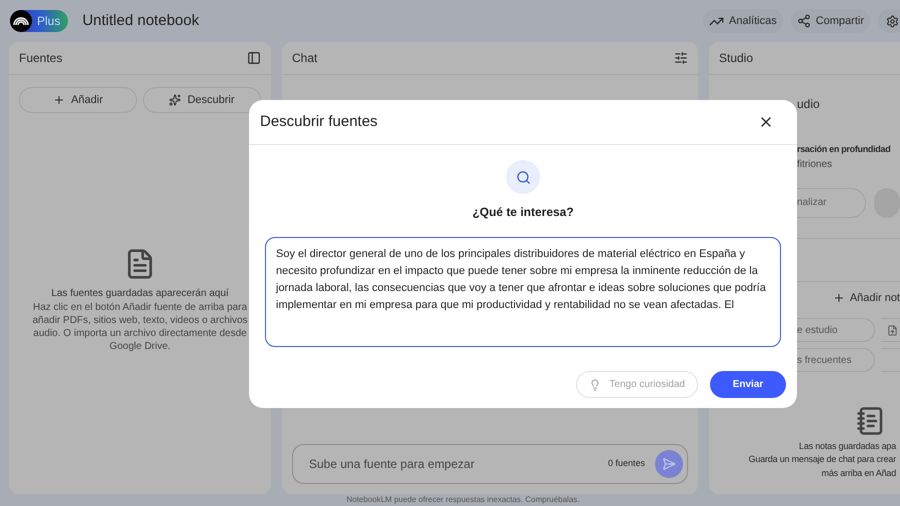  I want to click on message-field: Sube una fuente para empezar, so click(458, 464).